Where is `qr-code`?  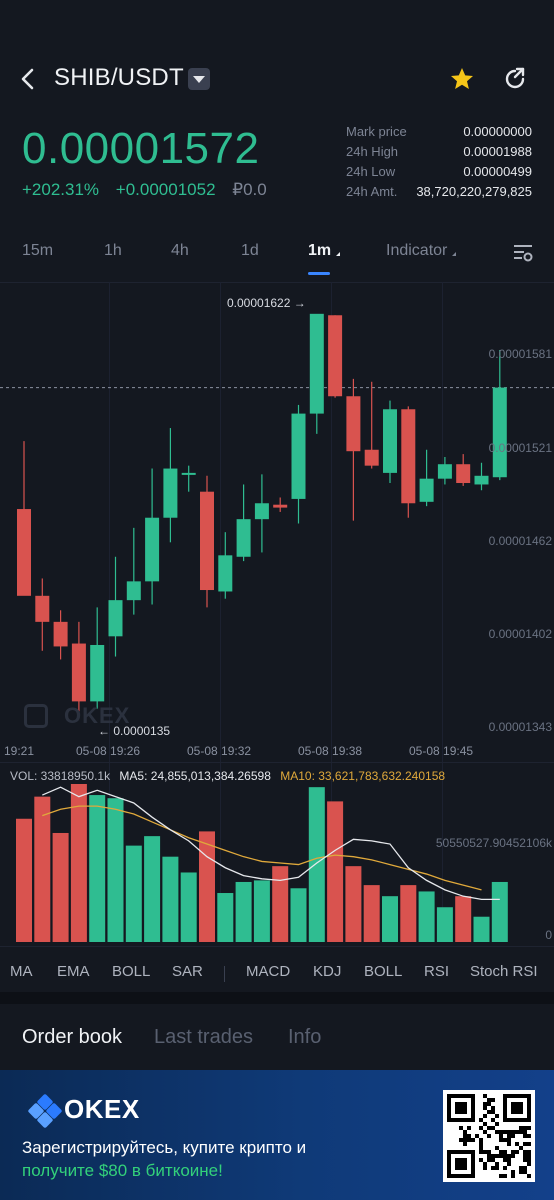 qr-code is located at coordinates (489, 1136).